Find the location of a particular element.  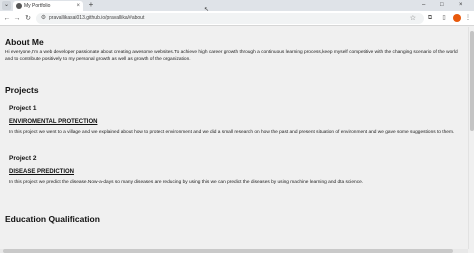

side-panel-icon: ▯ is located at coordinates (444, 18).